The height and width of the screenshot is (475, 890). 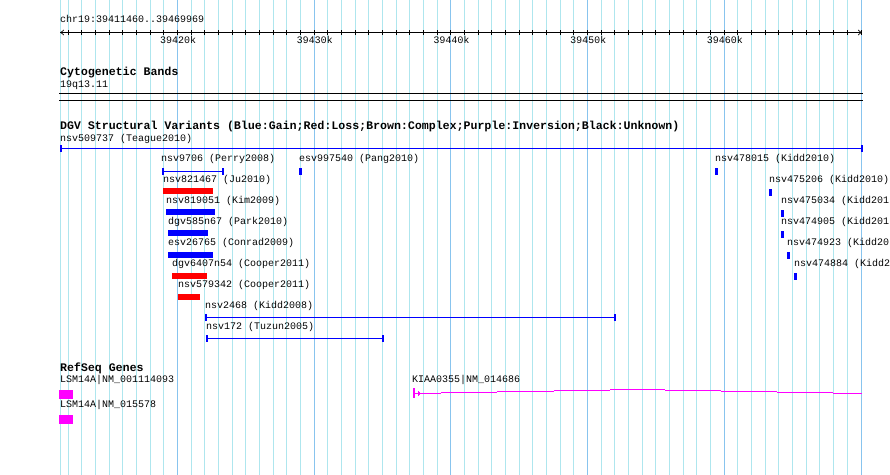 I want to click on variant-label: nsv474923 (Kidd20, so click(x=838, y=244).